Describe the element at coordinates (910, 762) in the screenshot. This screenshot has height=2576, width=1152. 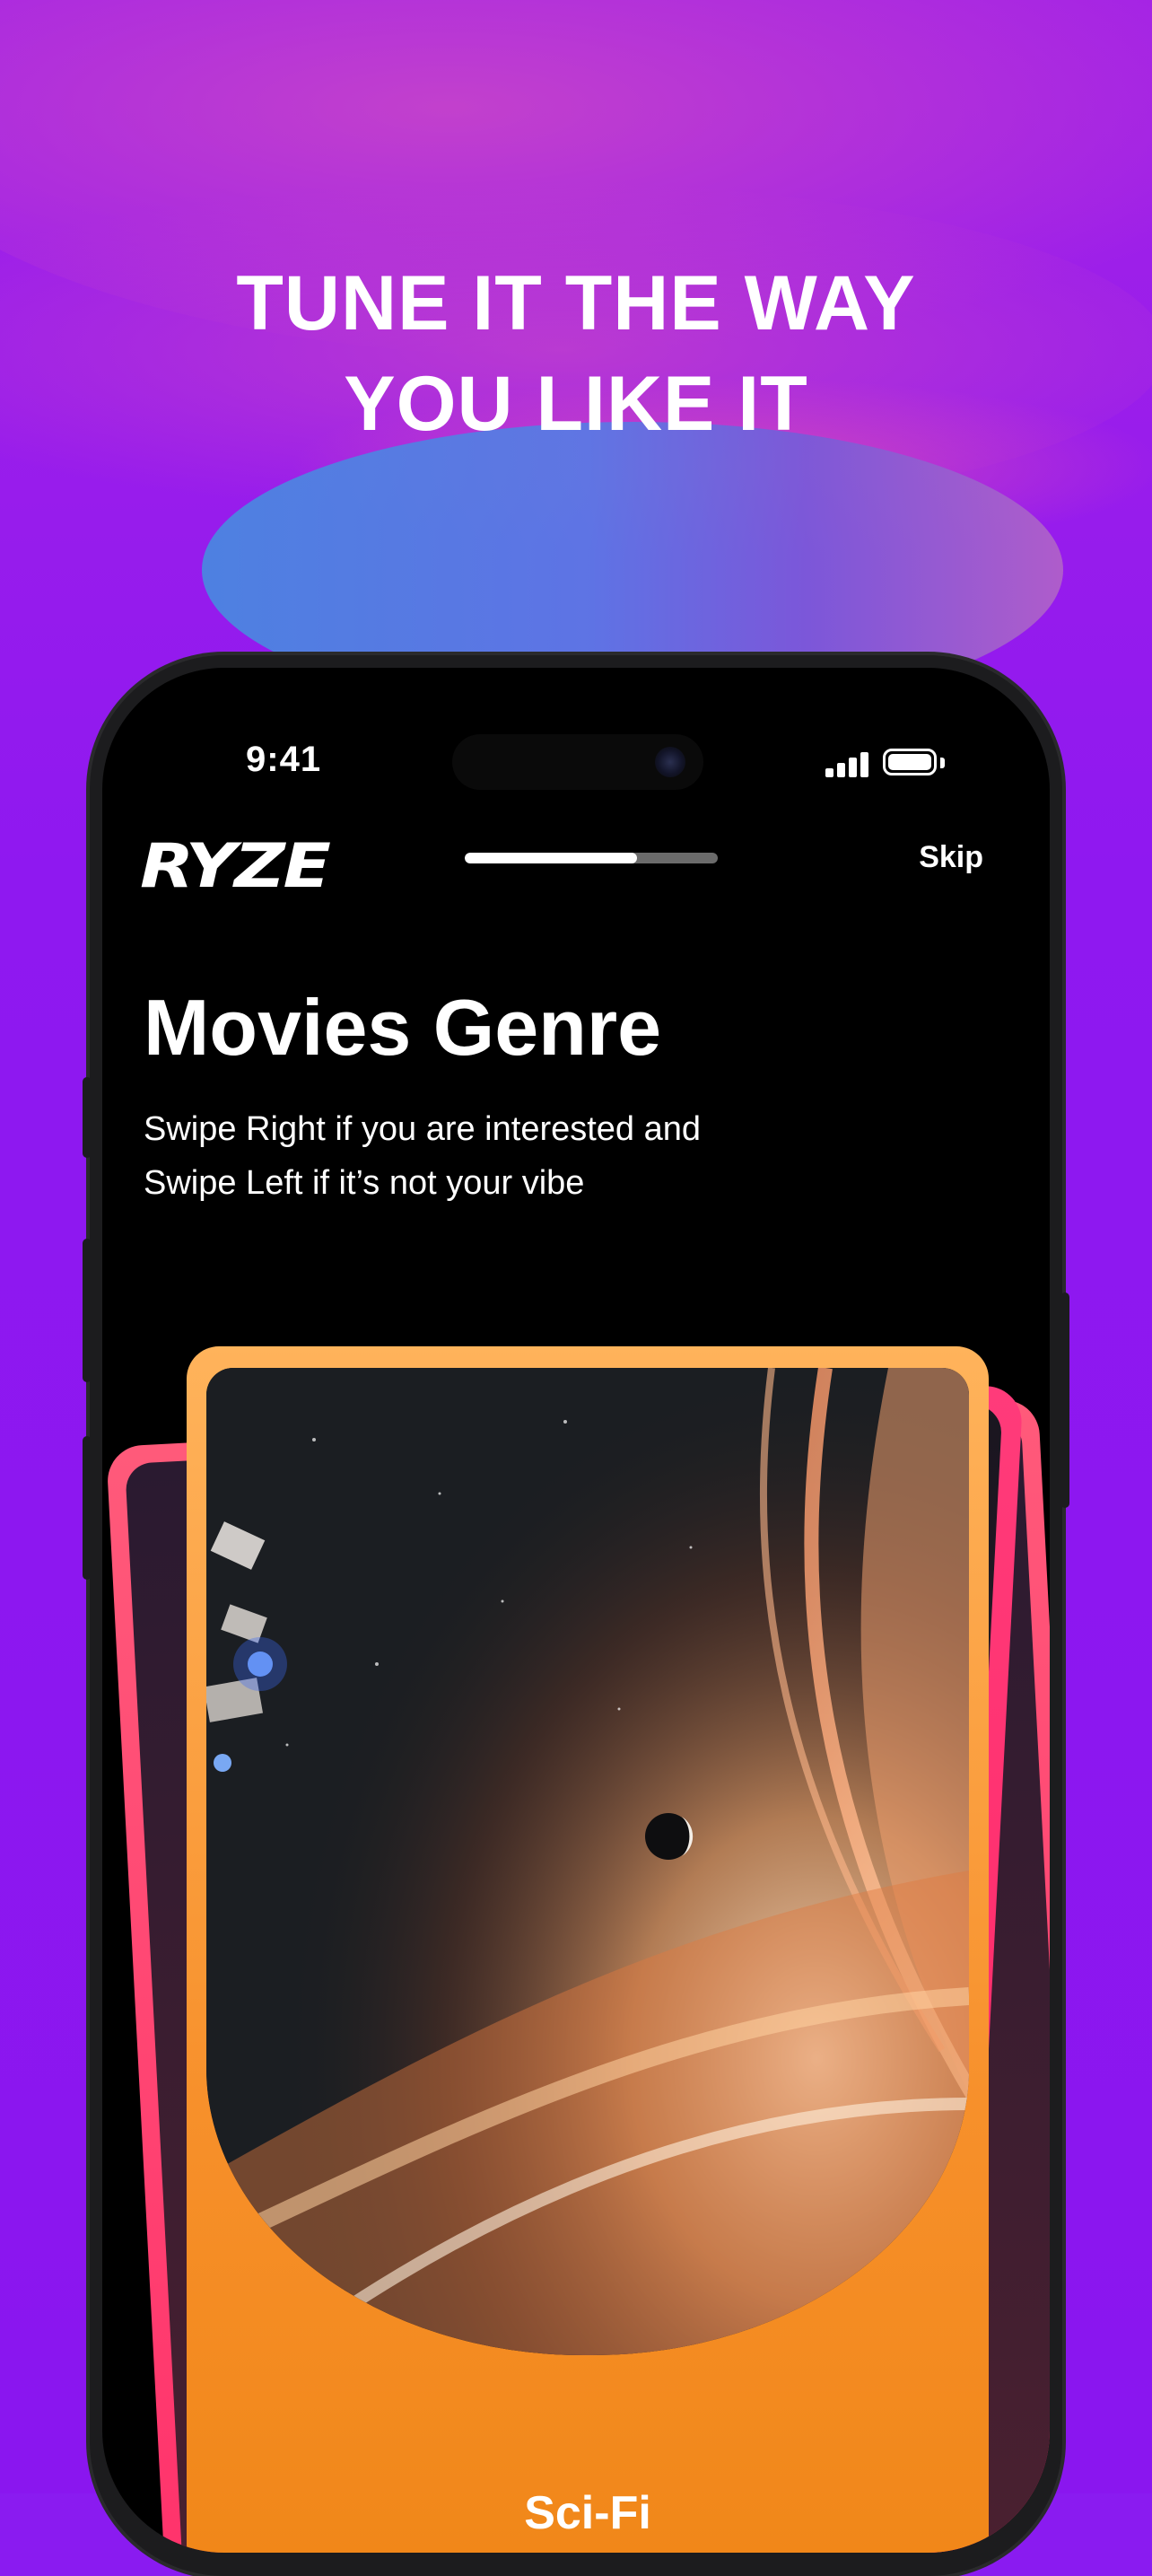
I see `battery-icon` at that location.